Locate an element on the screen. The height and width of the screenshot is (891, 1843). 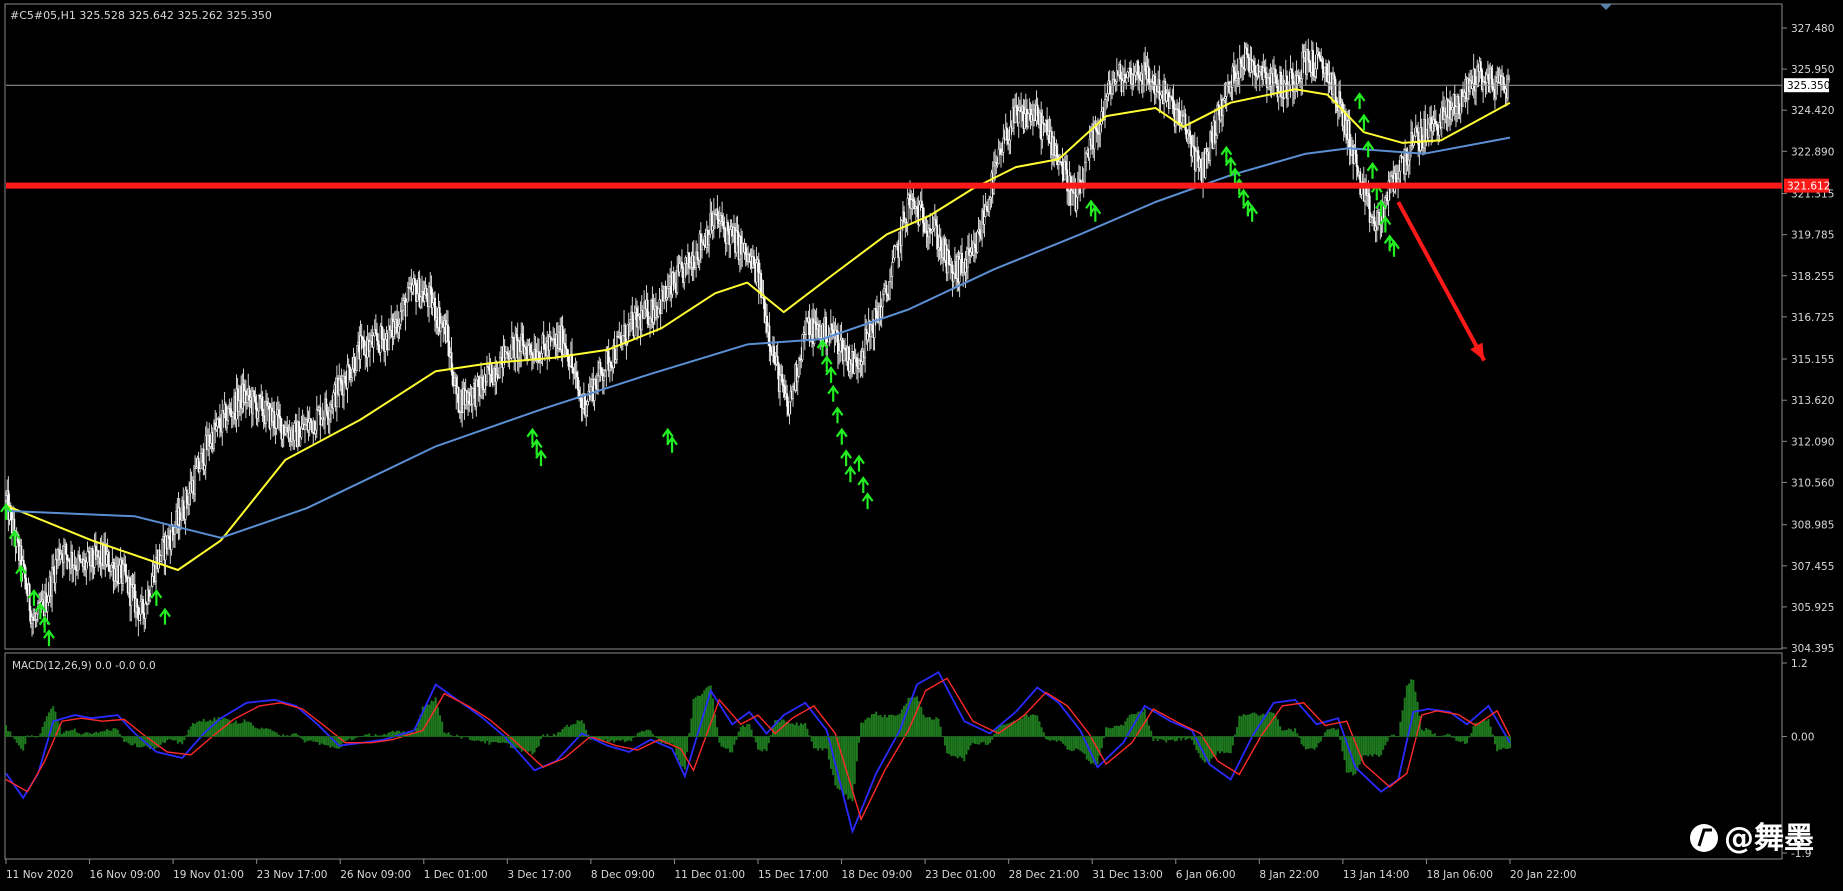
support-price-label: 321.612 is located at coordinates (1808, 187).